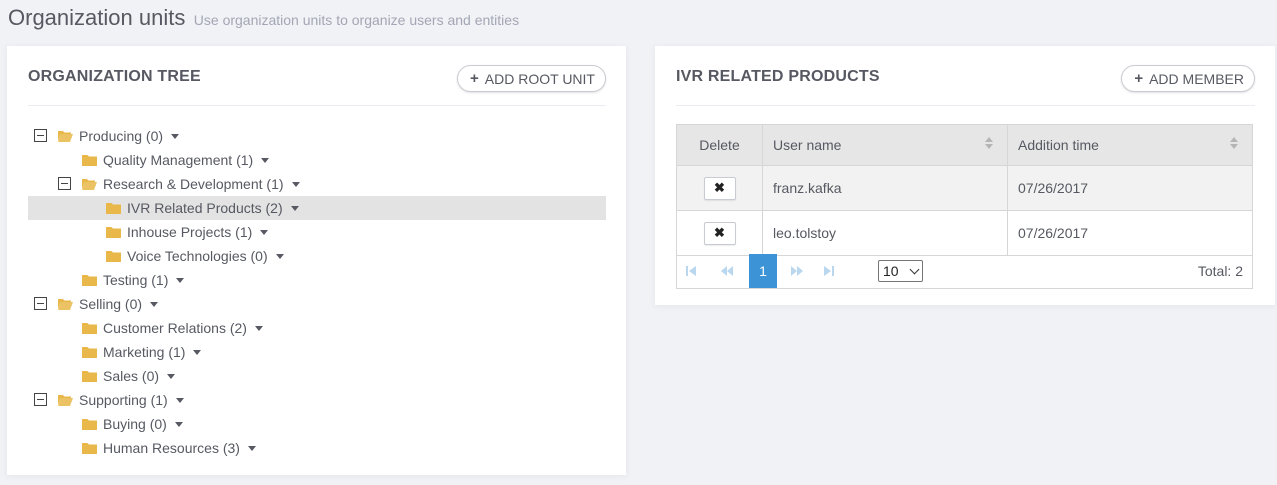 This screenshot has width=1277, height=485. I want to click on tree-node: Quality Management (1), so click(317, 160).